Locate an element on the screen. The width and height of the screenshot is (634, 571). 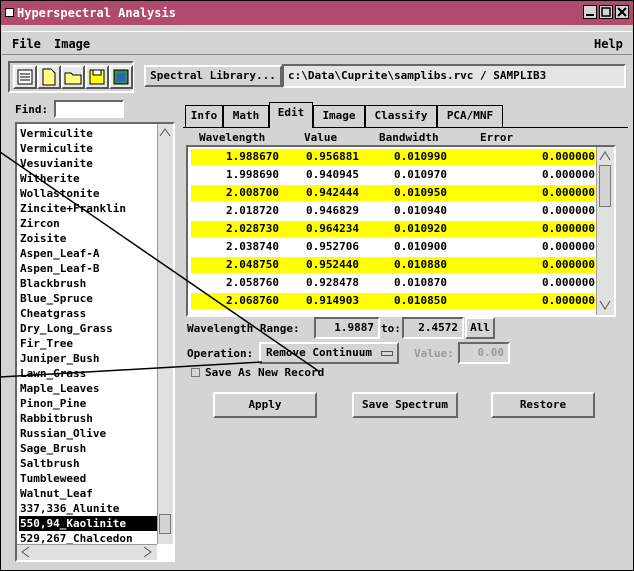
window-menu-icon is located at coordinates (9, 12).